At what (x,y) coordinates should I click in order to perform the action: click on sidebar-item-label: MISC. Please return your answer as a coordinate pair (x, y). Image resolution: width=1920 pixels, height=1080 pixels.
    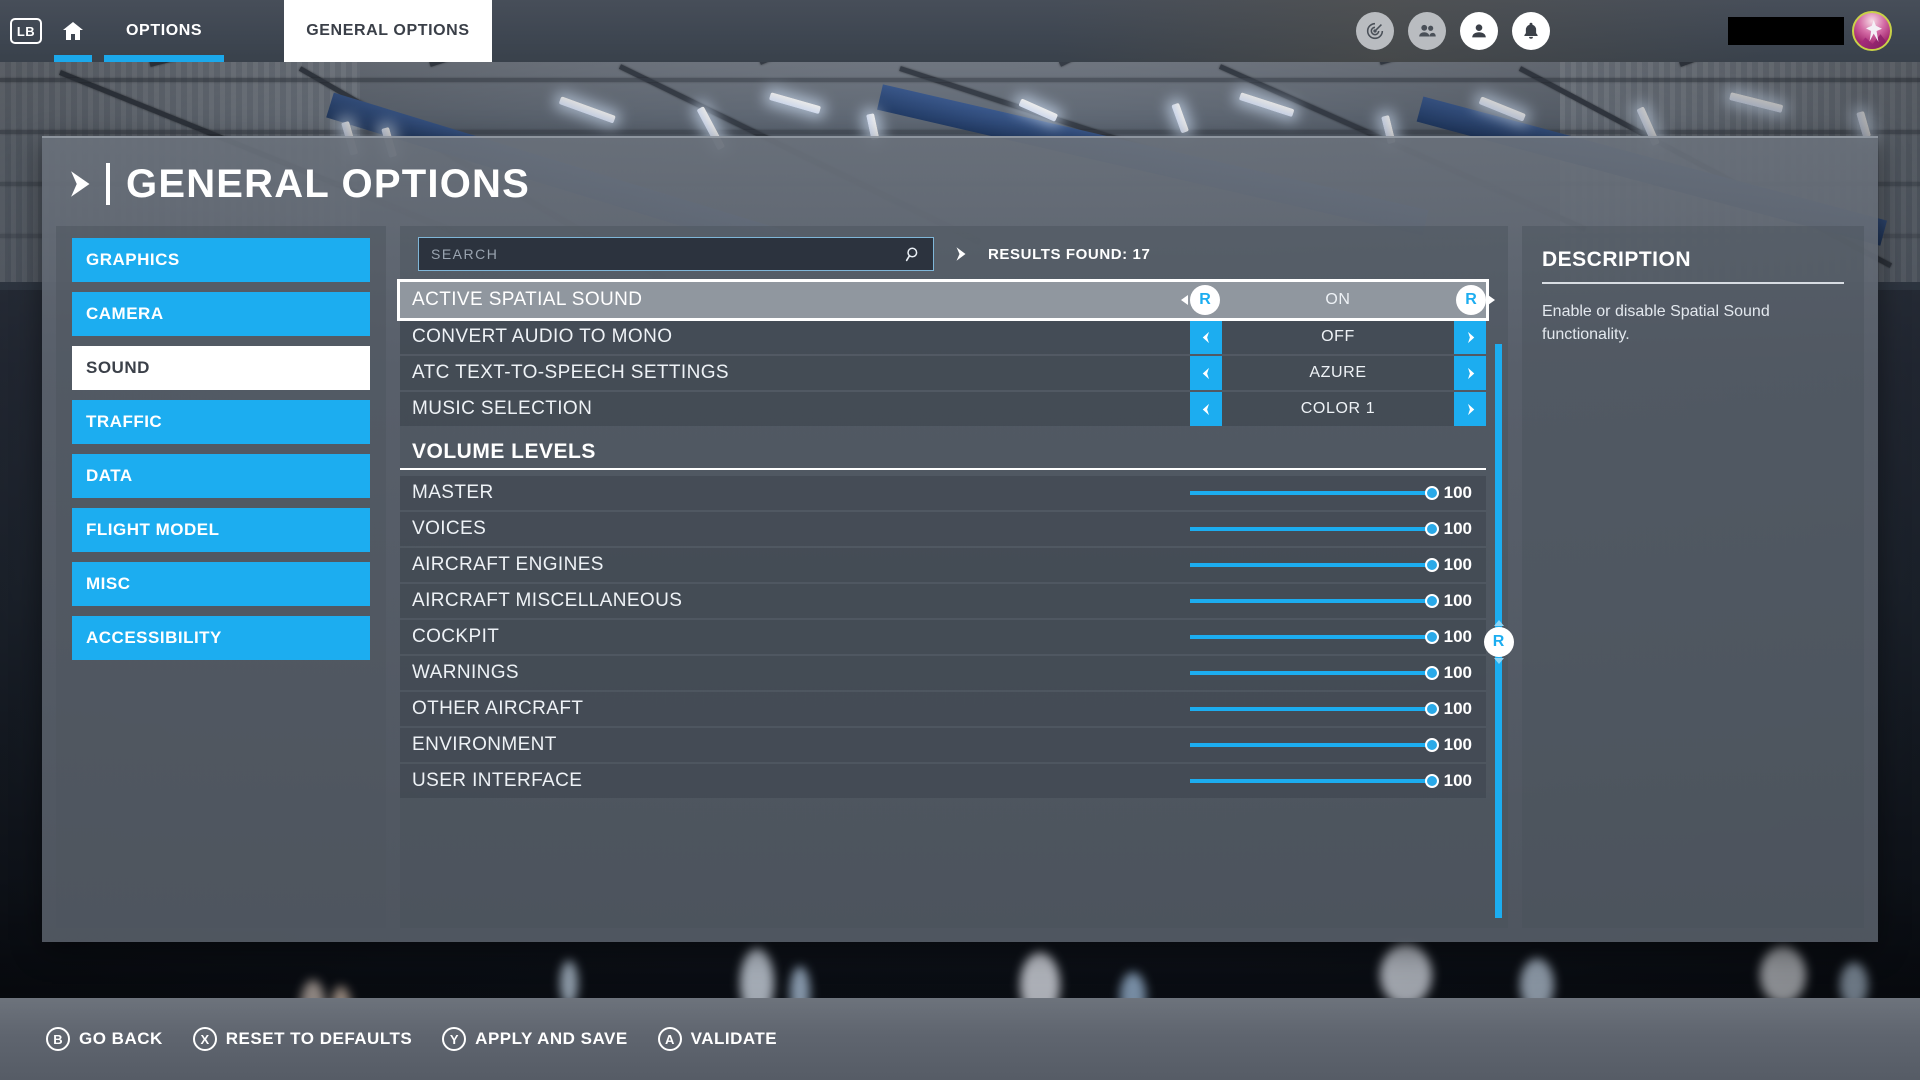
    Looking at the image, I should click on (108, 583).